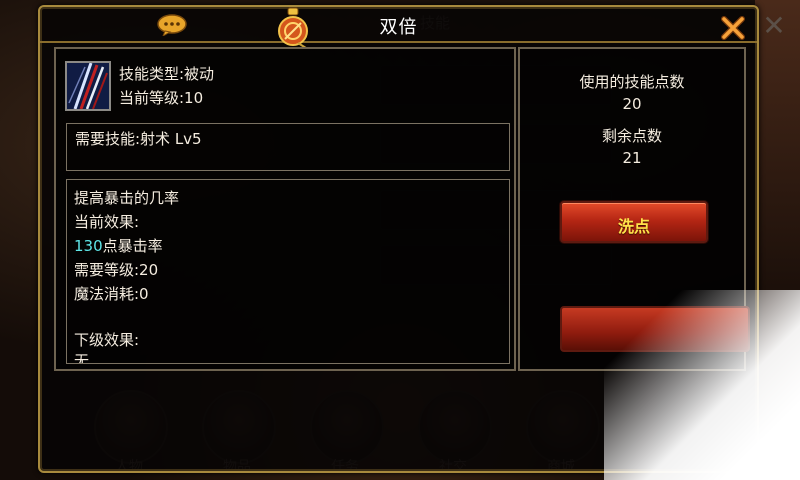 Image resolution: width=800 pixels, height=480 pixels. Describe the element at coordinates (138, 139) in the screenshot. I see `required-skill-text: 需要技能:射术 Lv5` at that location.